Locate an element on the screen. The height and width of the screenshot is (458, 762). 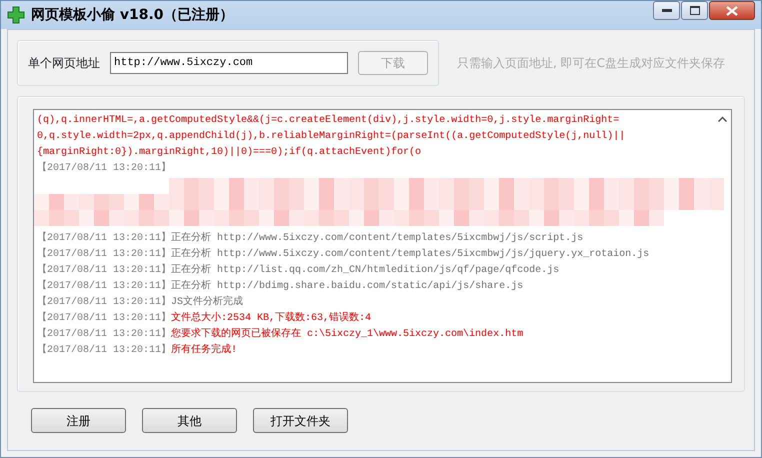
dialog-button: 注册 is located at coordinates (78, 420).